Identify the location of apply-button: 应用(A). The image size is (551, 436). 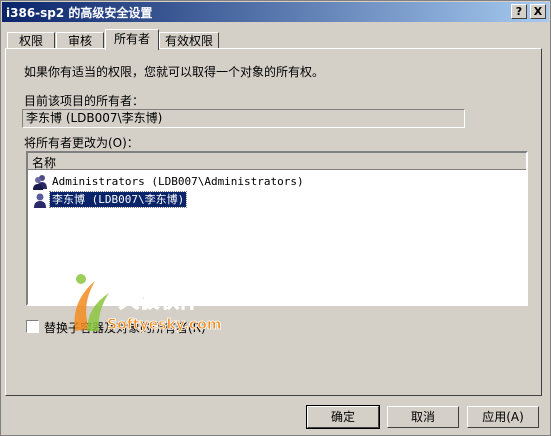
(503, 417).